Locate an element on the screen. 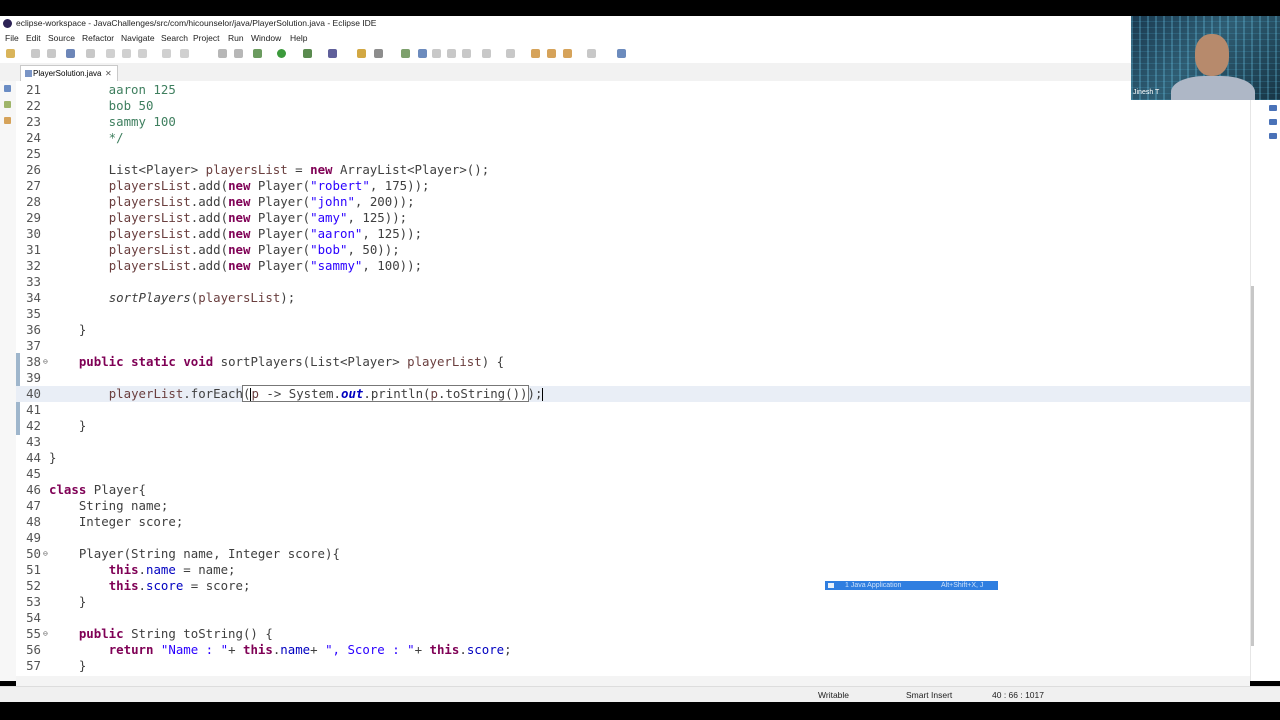  code-line: 37 is located at coordinates (33, 345).